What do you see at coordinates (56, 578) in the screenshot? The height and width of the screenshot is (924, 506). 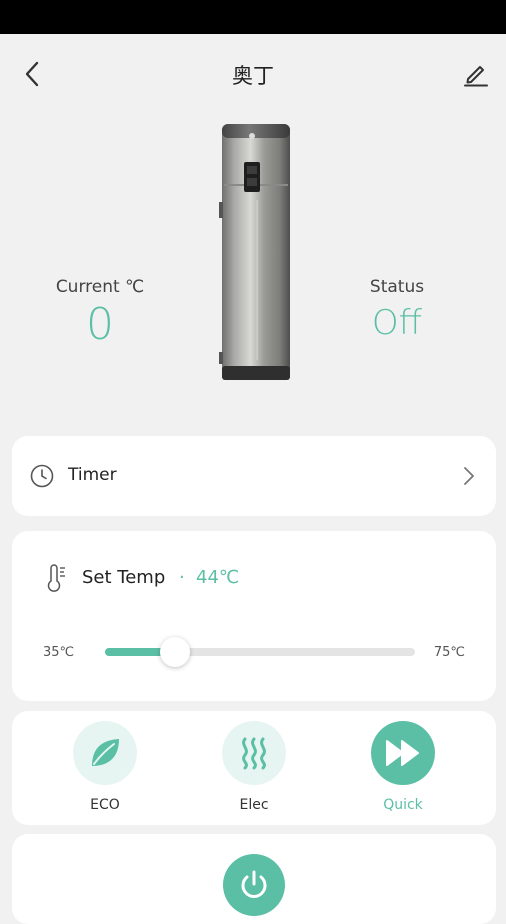 I see `thermometer-icon` at bounding box center [56, 578].